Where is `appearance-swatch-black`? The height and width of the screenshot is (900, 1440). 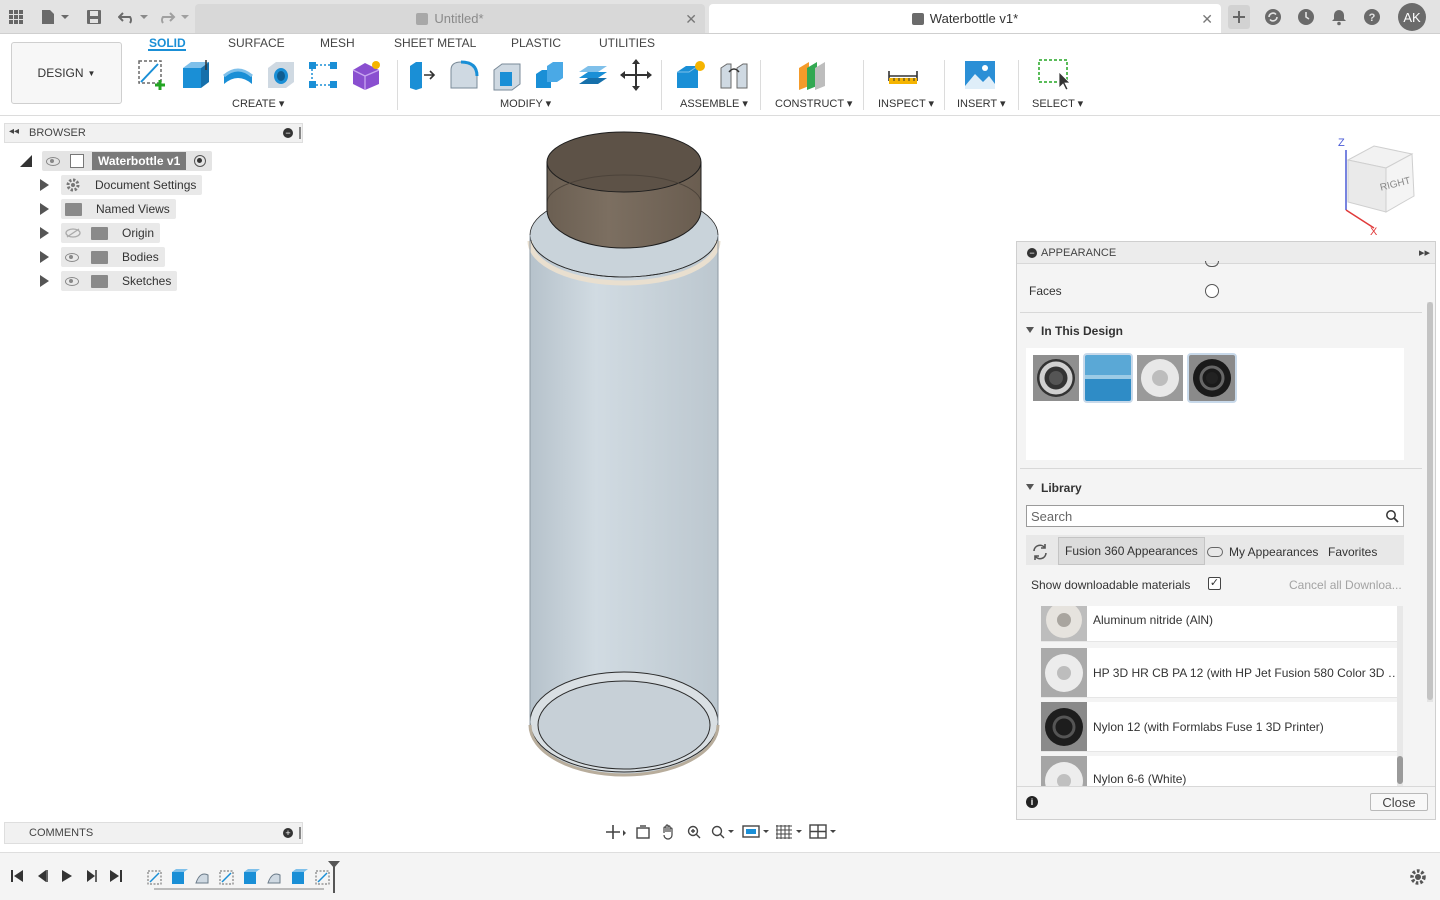
appearance-swatch-black is located at coordinates (1212, 378).